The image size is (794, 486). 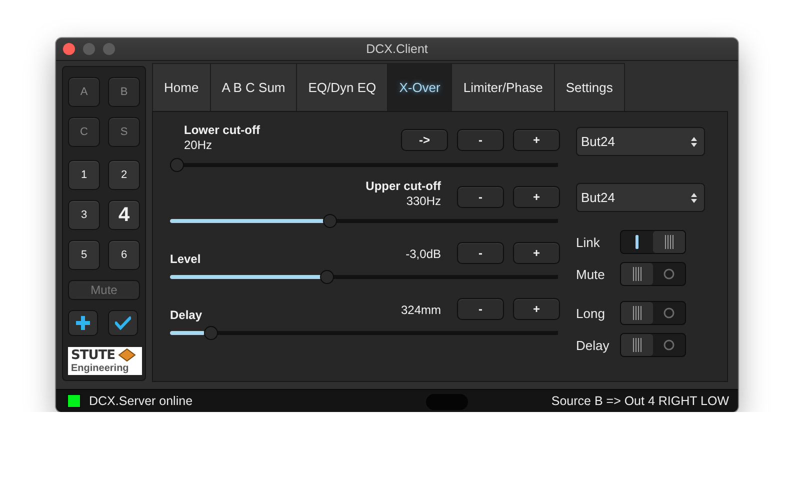 What do you see at coordinates (93, 355) in the screenshot?
I see `logo-wordmark: STUTE` at bounding box center [93, 355].